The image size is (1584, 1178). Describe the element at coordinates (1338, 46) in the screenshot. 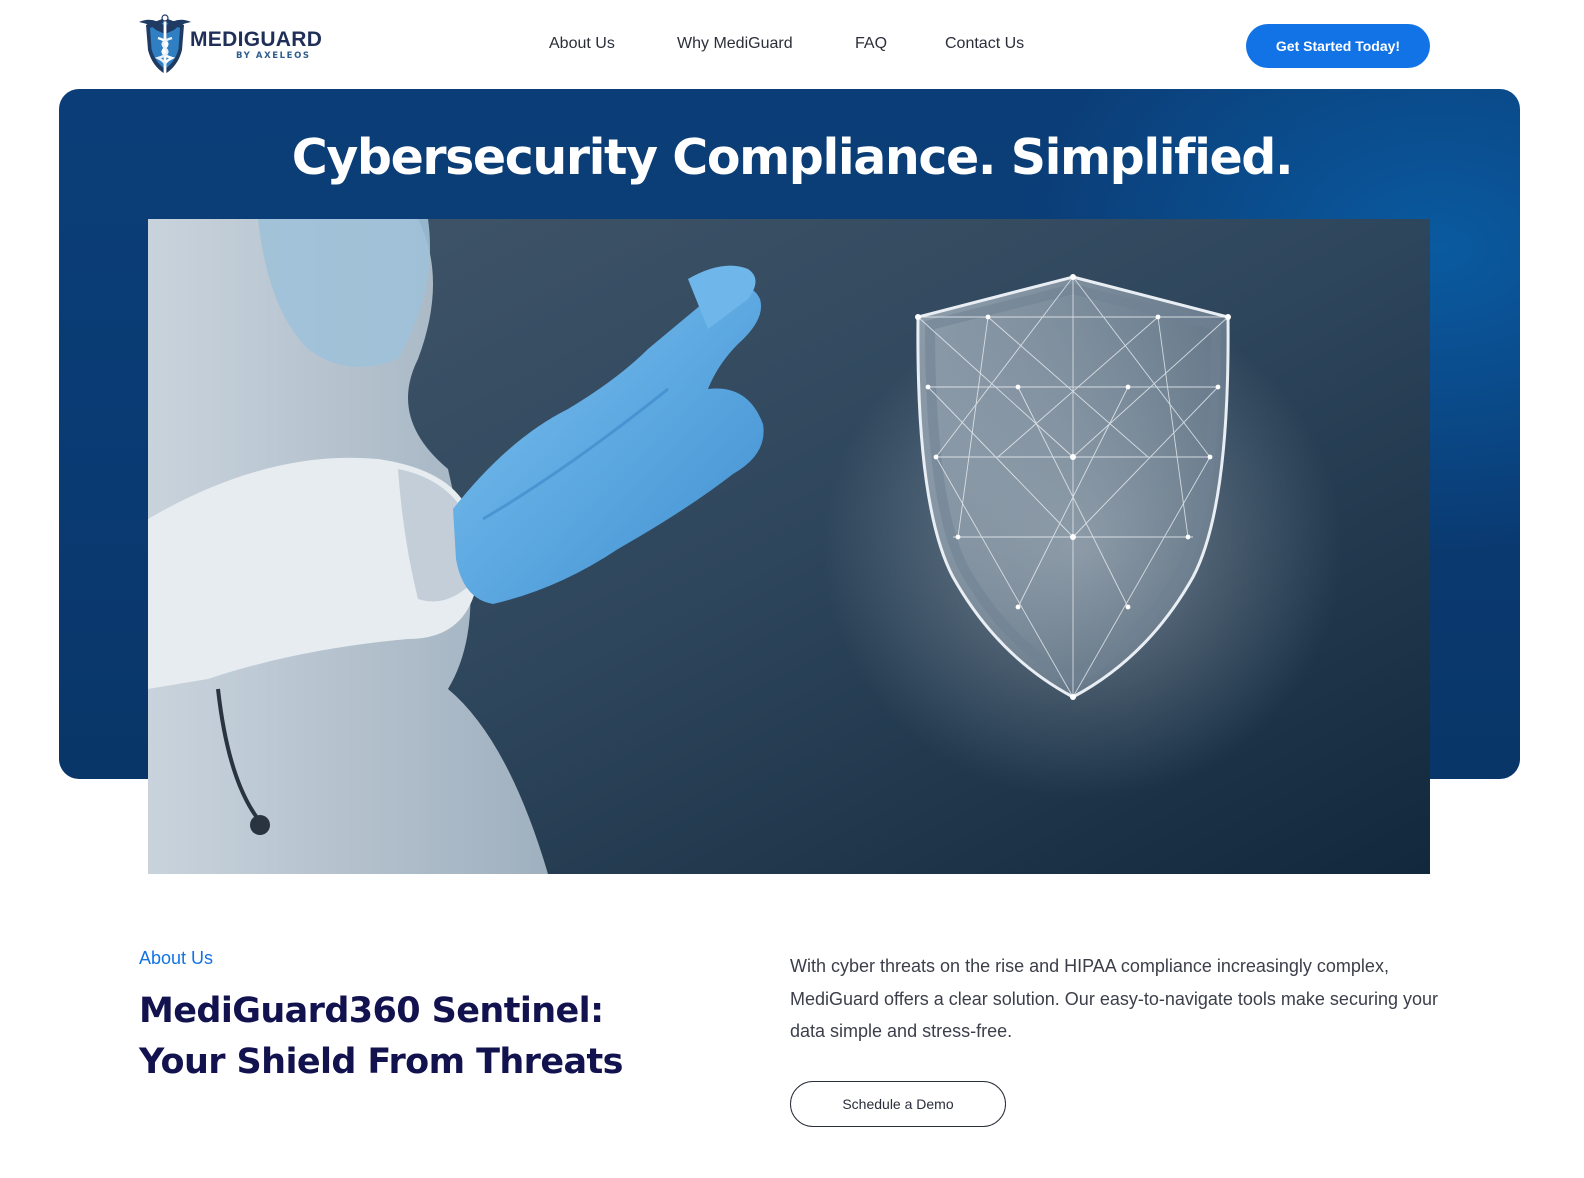

I see `get-started-button: Get Started Today!` at that location.